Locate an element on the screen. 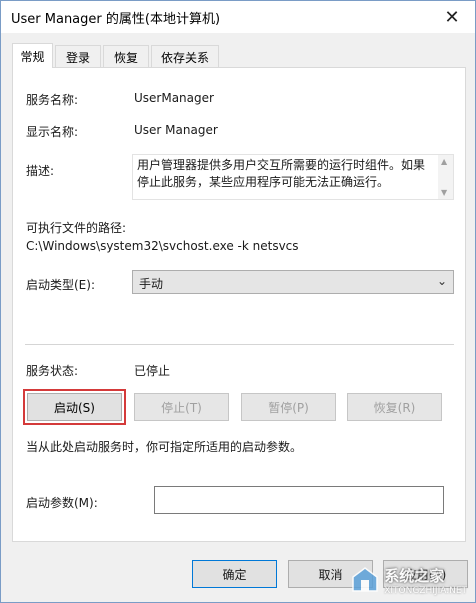 The image size is (476, 603). chevron-down-icon: ⌄ is located at coordinates (441, 281).